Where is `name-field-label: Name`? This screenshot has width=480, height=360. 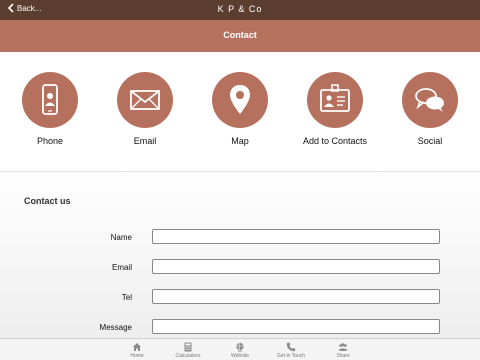 name-field-label: Name is located at coordinates (121, 237).